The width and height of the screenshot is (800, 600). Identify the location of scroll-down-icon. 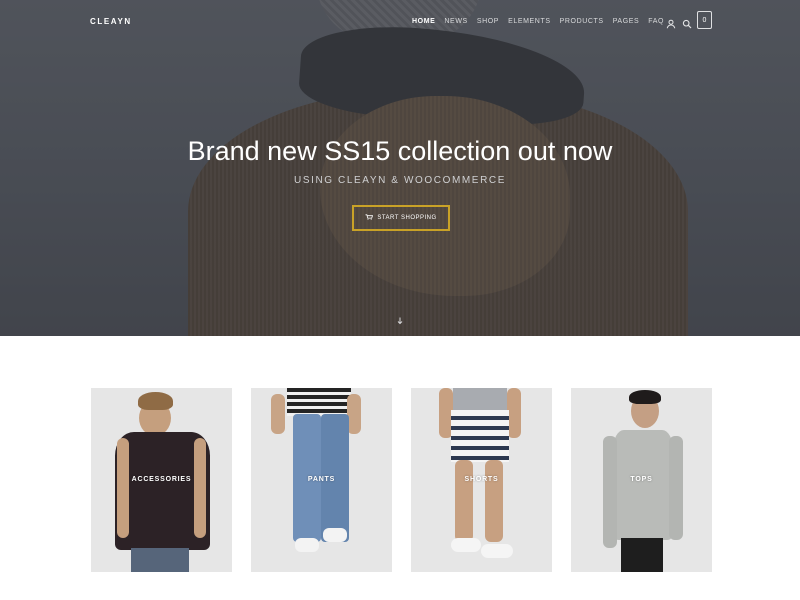
(400, 318).